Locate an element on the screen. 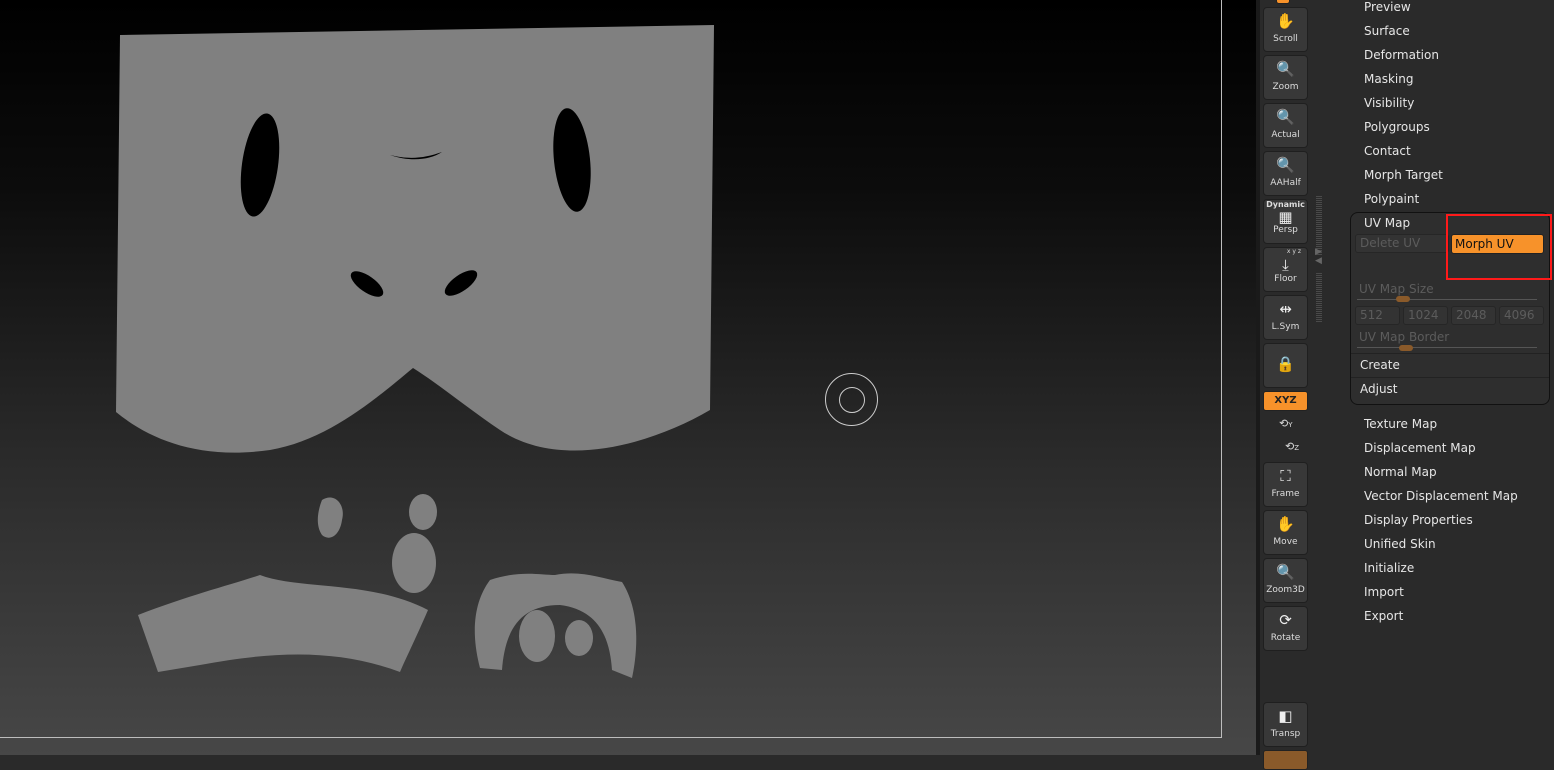 This screenshot has height=770, width=1554. menu-texture-map: Texture Map is located at coordinates (1400, 424).